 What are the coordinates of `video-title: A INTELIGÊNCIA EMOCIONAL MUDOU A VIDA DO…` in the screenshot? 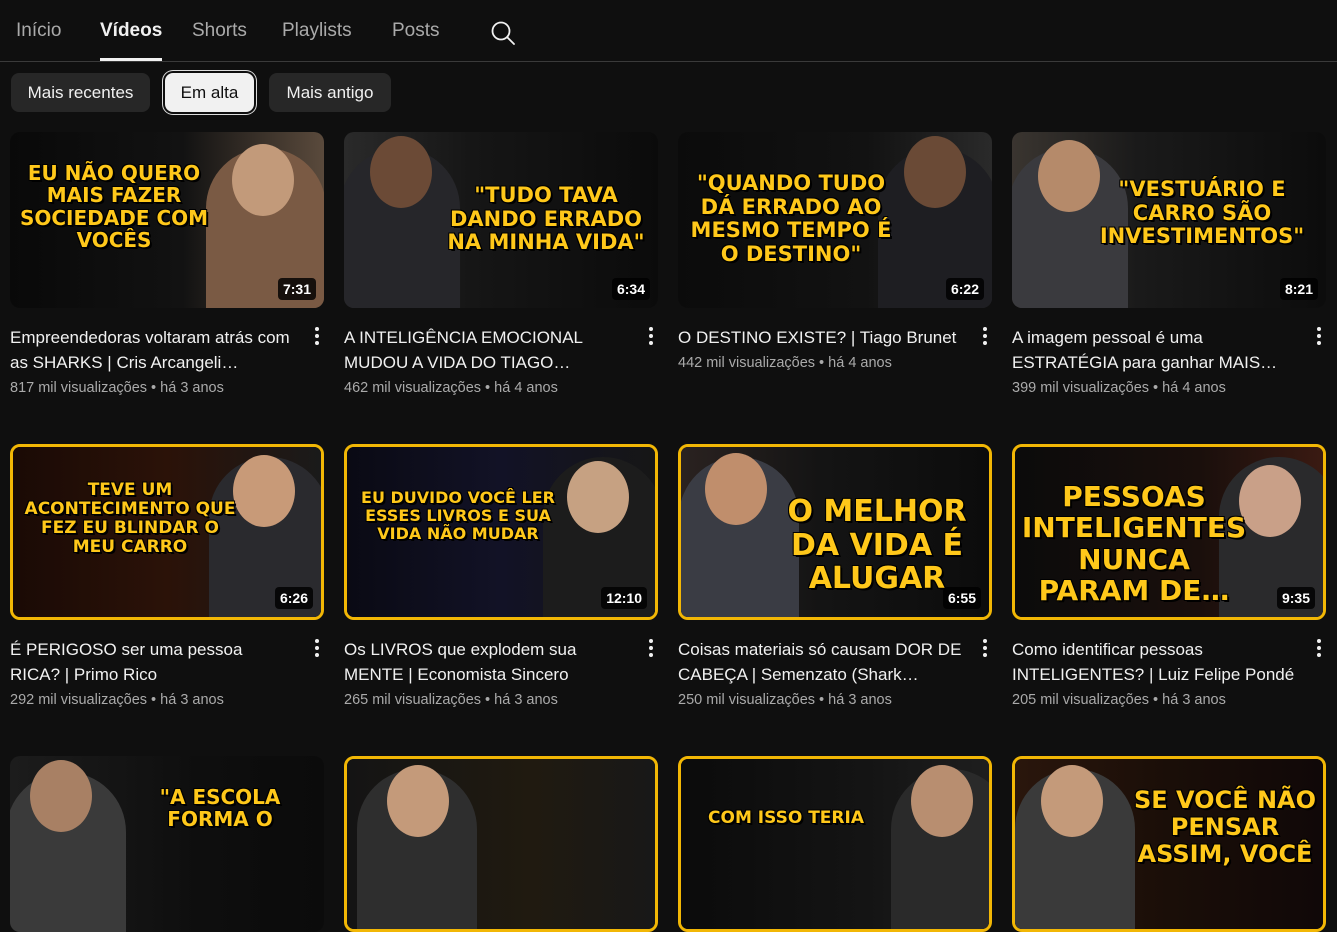 It's located at (487, 350).